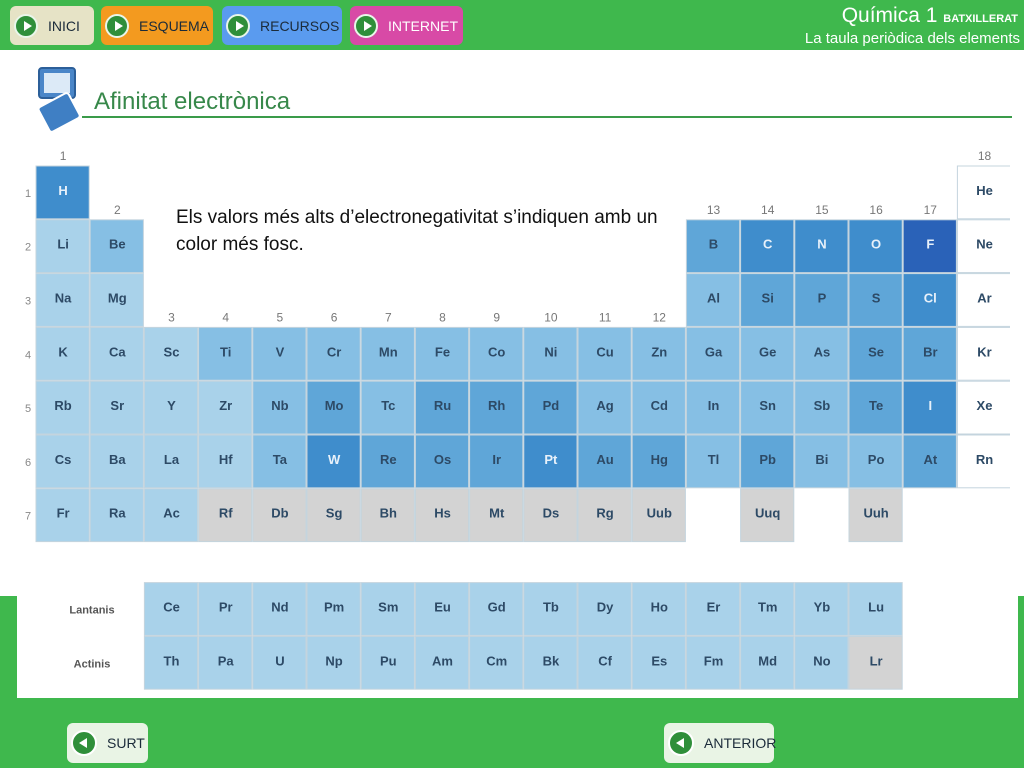 The height and width of the screenshot is (768, 1024). Describe the element at coordinates (714, 459) in the screenshot. I see `element-symbol: Tl` at that location.